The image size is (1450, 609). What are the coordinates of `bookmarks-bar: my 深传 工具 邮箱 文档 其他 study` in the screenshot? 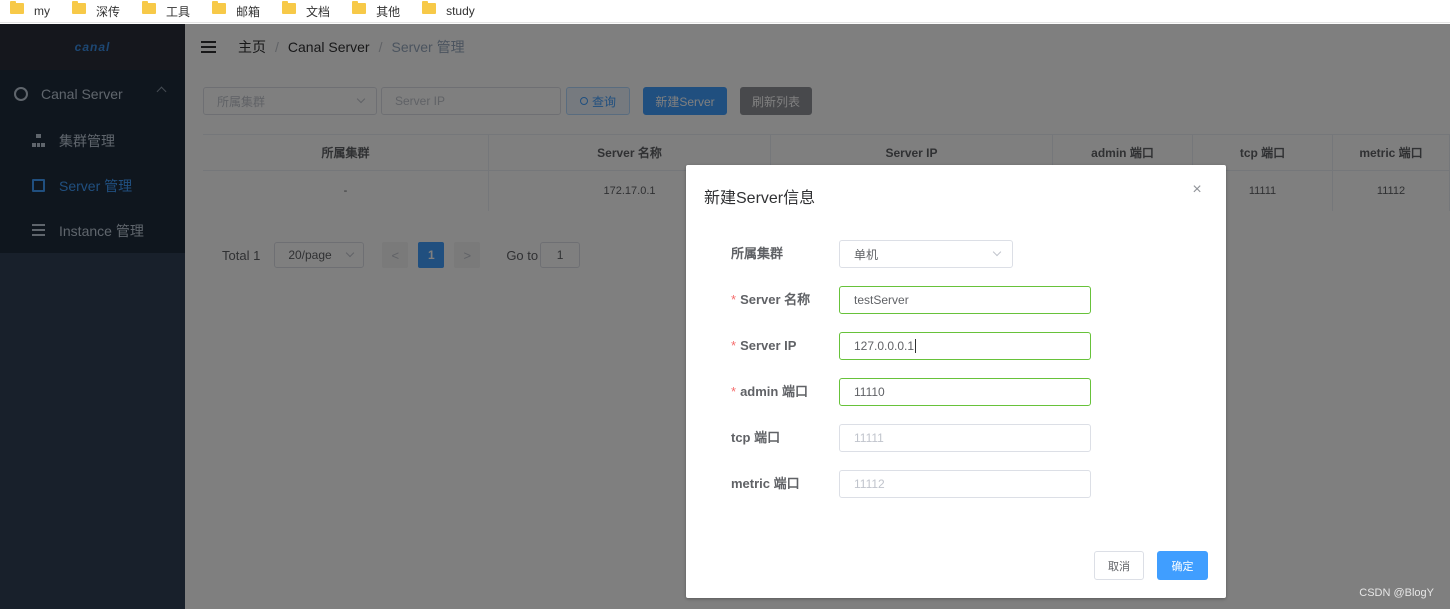 It's located at (725, 11).